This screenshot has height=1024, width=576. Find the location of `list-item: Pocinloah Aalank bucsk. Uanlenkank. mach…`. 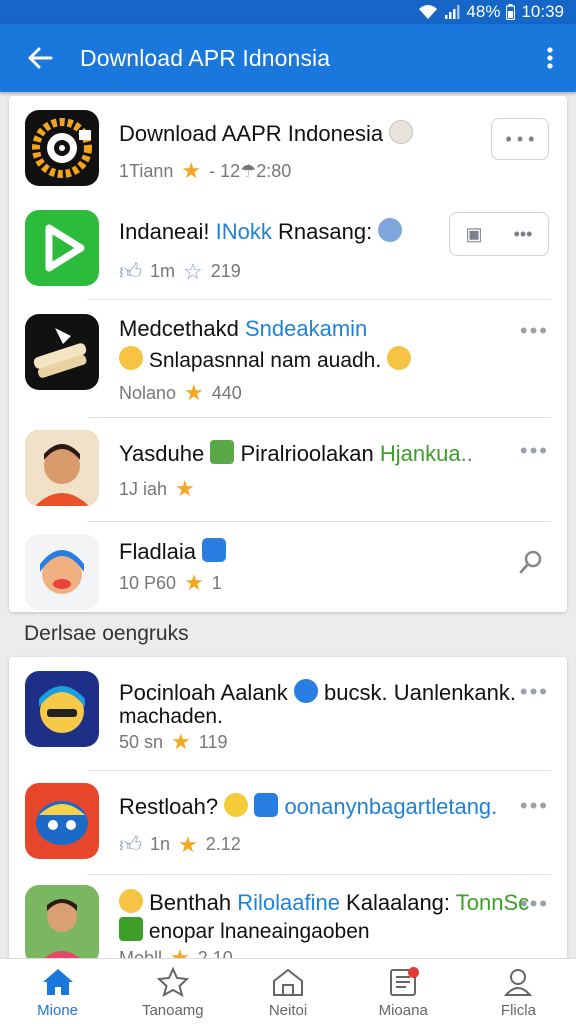

list-item: Pocinloah Aalank bucsk. Uanlenkank. mach… is located at coordinates (288, 714).